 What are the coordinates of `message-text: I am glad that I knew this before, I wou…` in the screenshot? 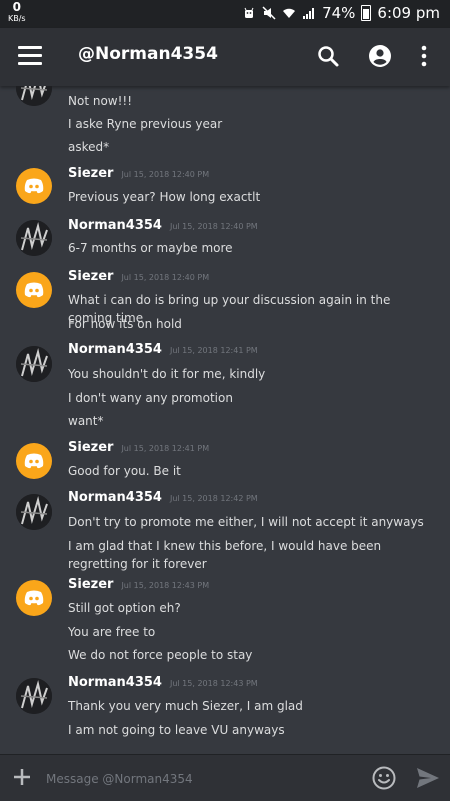 It's located at (225, 555).